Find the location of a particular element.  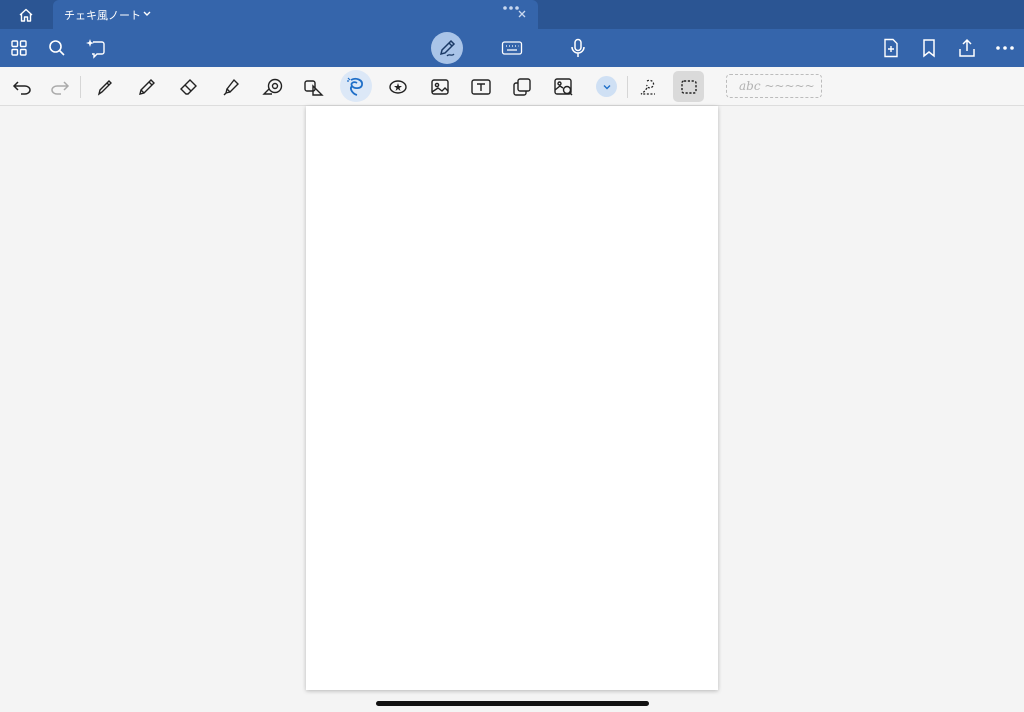

eraser-icon is located at coordinates (189, 87).